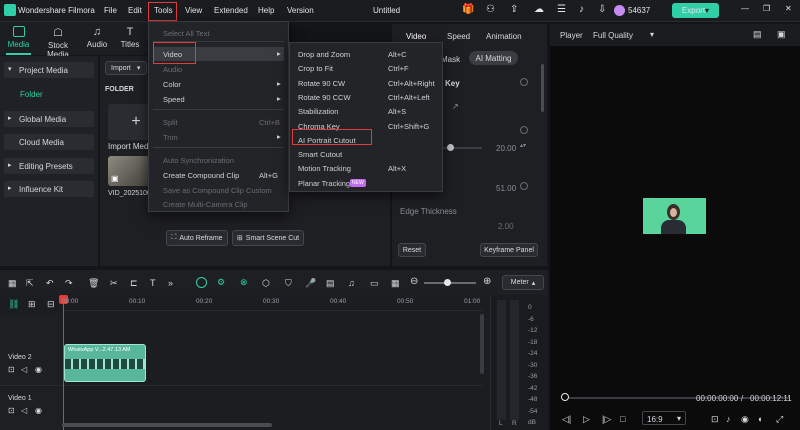  Describe the element at coordinates (539, 9) in the screenshot. I see `cloud-icon: ☁` at that location.